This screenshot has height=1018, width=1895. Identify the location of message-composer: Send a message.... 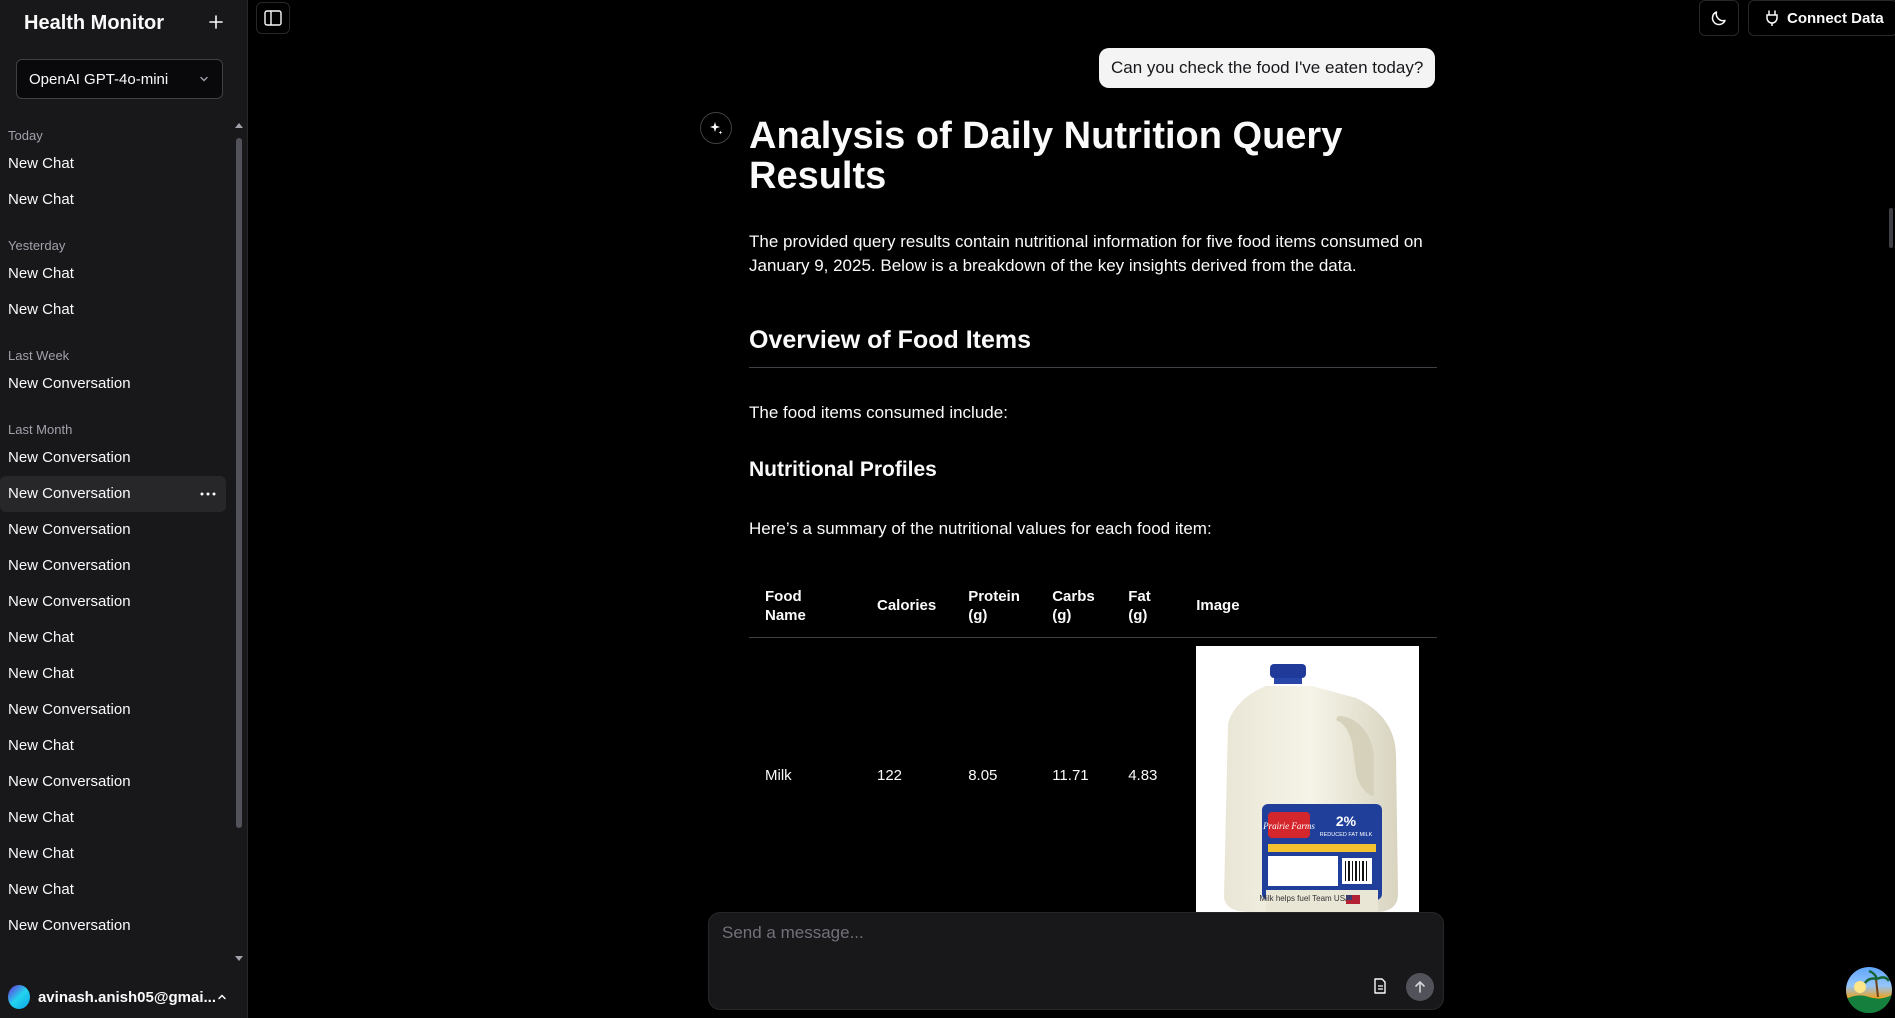
(1076, 961).